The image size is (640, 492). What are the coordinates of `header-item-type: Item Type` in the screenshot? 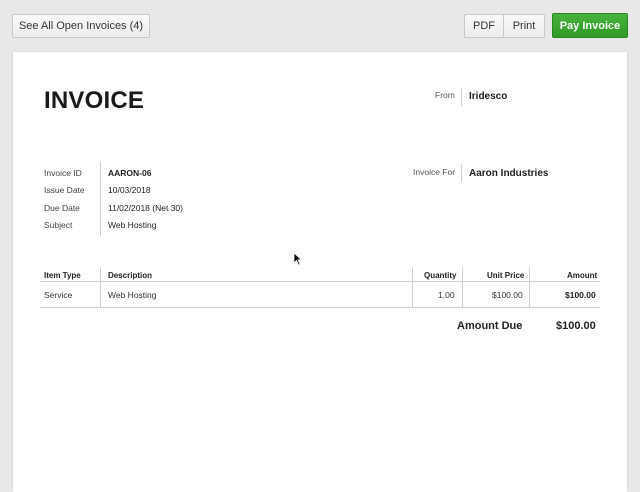 It's located at (62, 275).